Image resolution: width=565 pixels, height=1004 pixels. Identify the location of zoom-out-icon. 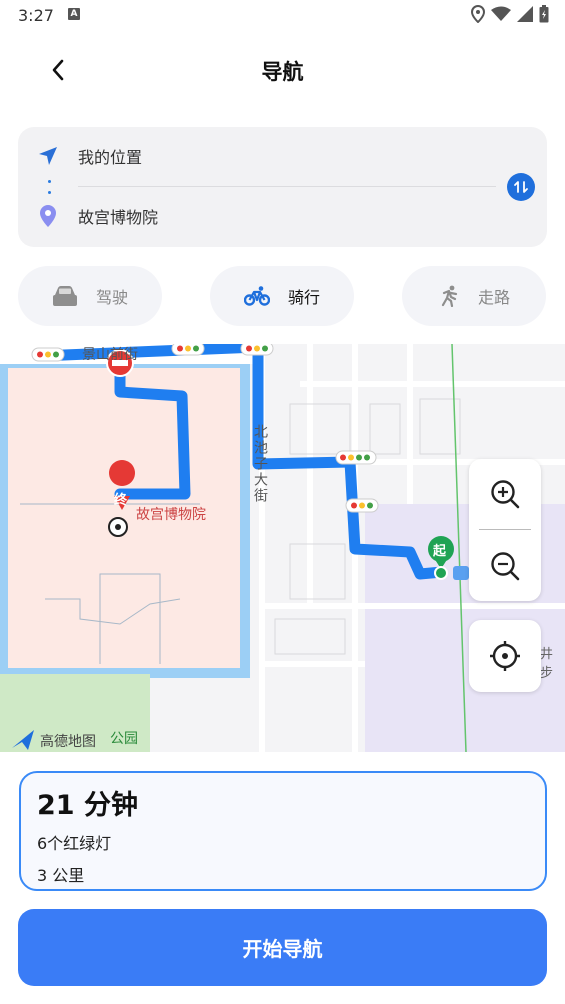
(505, 566).